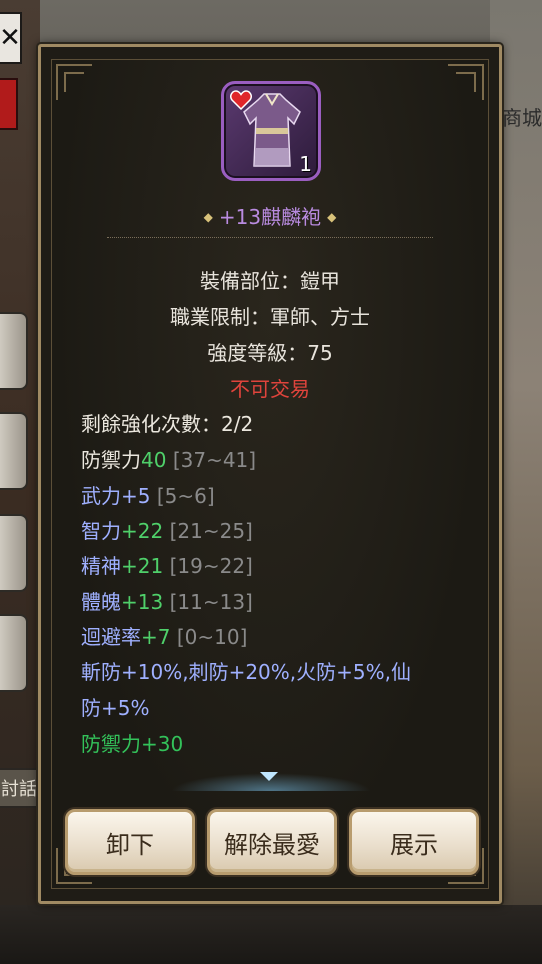 The image size is (542, 964). I want to click on stat-range: [0~10], so click(212, 637).